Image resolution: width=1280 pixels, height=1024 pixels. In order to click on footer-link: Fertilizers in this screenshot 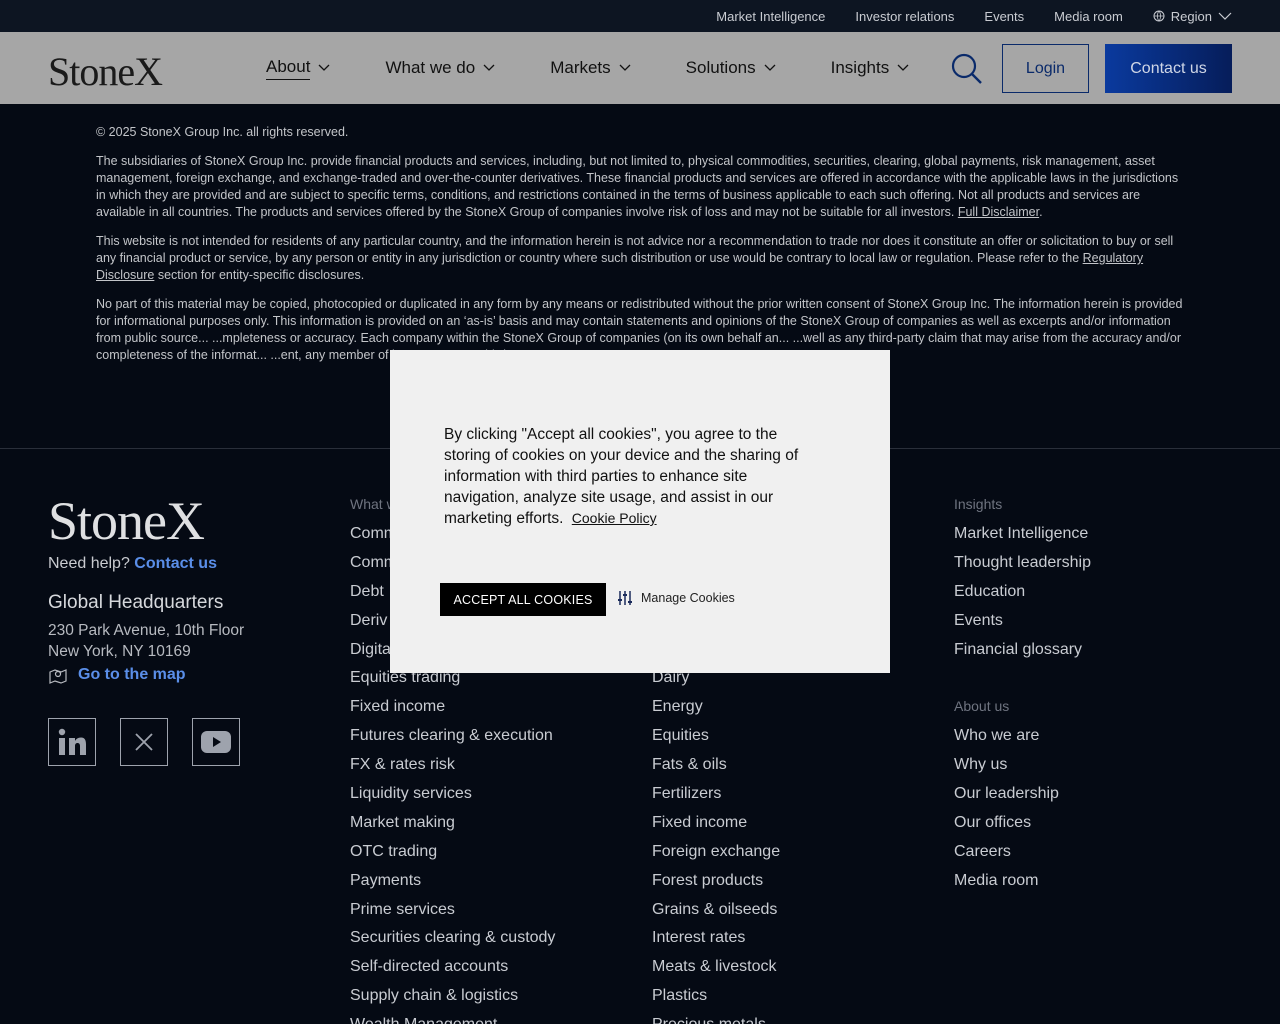, I will do `click(716, 798)`.